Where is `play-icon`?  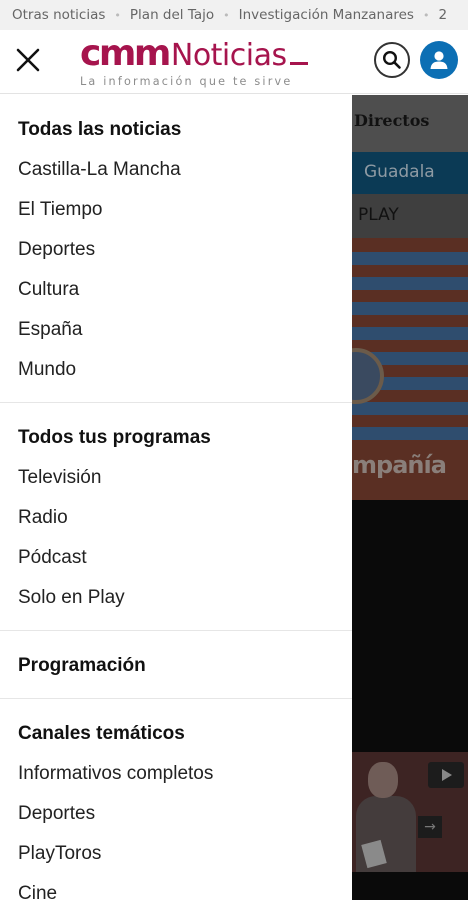
play-icon is located at coordinates (446, 775).